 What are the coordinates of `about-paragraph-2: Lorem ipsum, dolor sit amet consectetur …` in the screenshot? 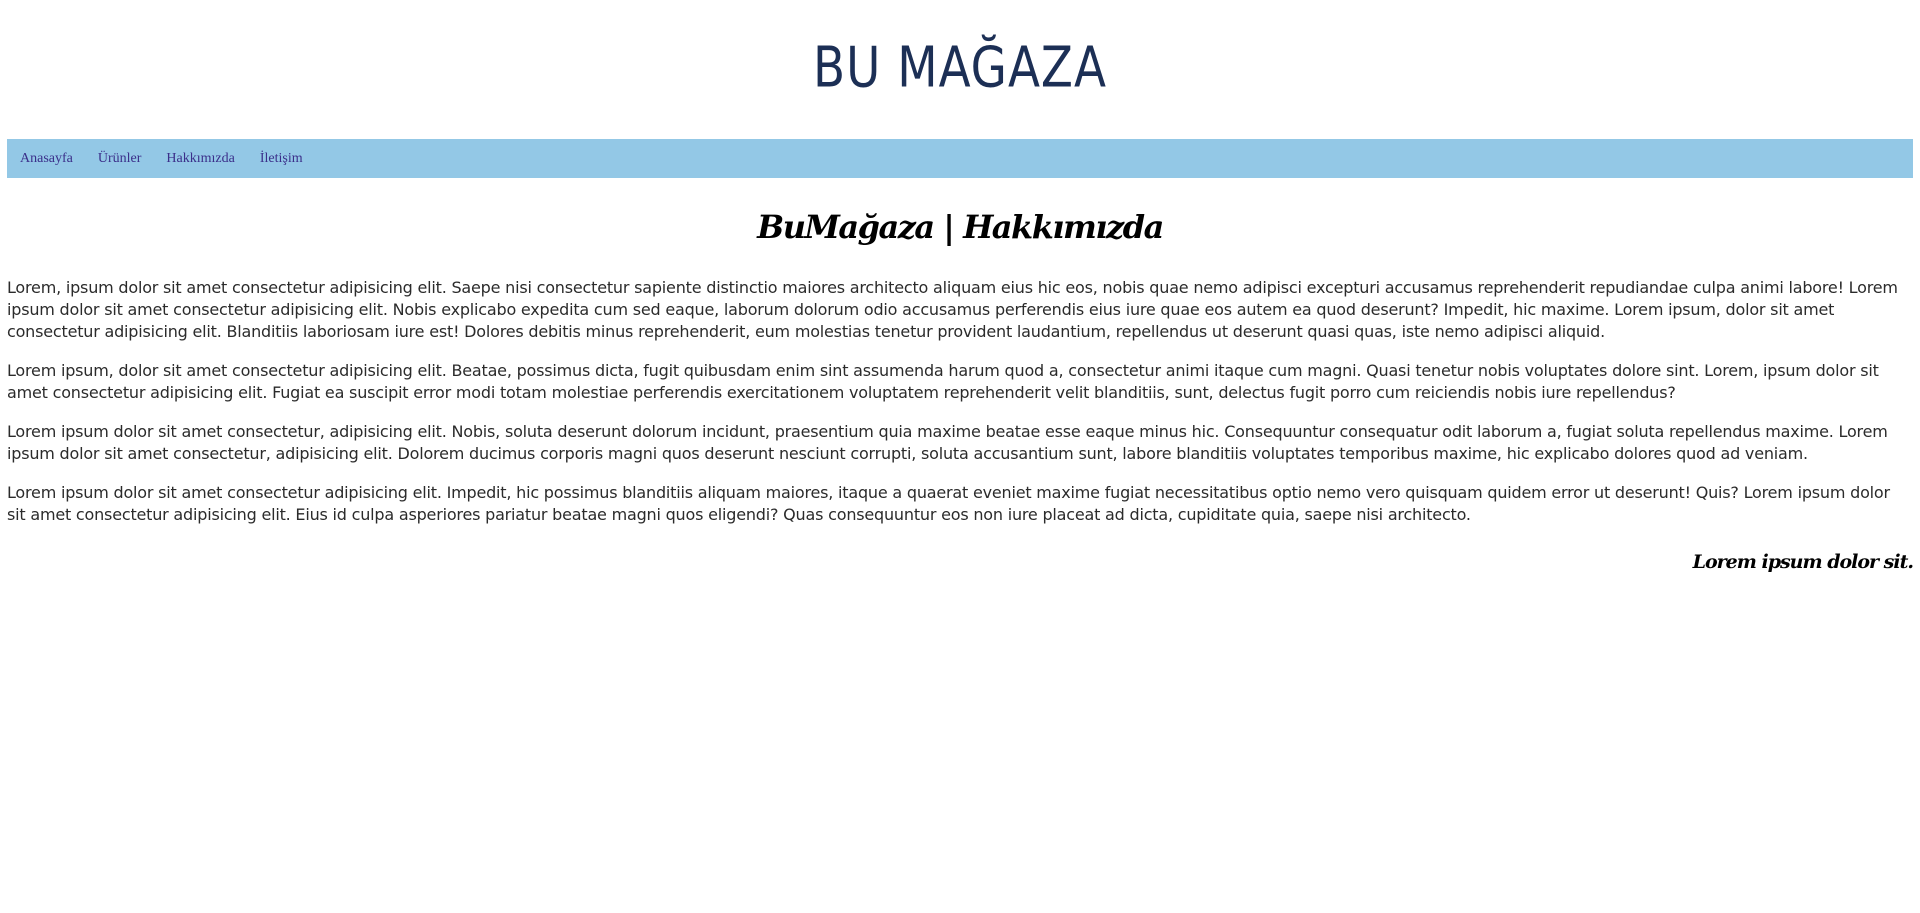 It's located at (943, 381).